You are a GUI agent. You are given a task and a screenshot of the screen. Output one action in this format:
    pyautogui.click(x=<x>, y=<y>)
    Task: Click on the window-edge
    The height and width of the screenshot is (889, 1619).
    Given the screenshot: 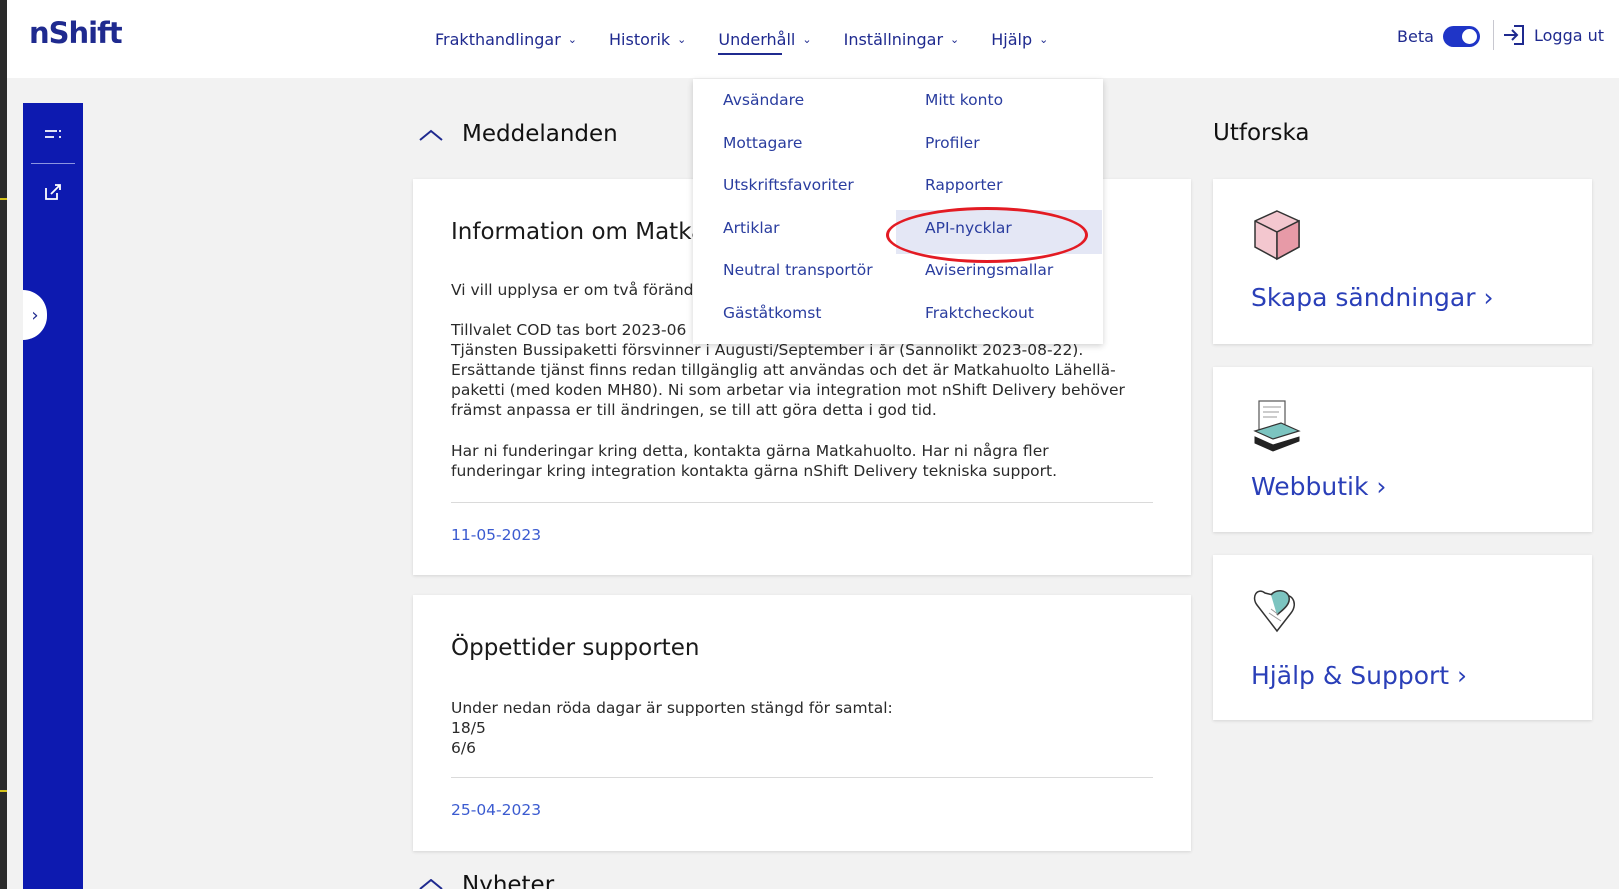 What is the action you would take?
    pyautogui.click(x=3, y=444)
    